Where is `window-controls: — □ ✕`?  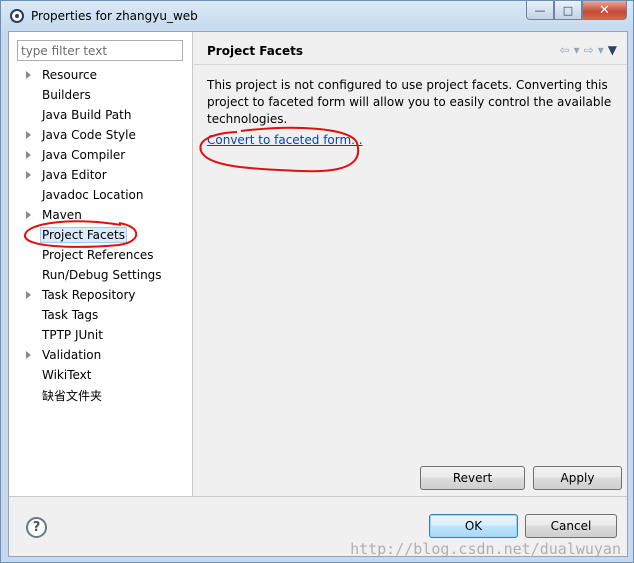
window-controls: — □ ✕ is located at coordinates (576, 10).